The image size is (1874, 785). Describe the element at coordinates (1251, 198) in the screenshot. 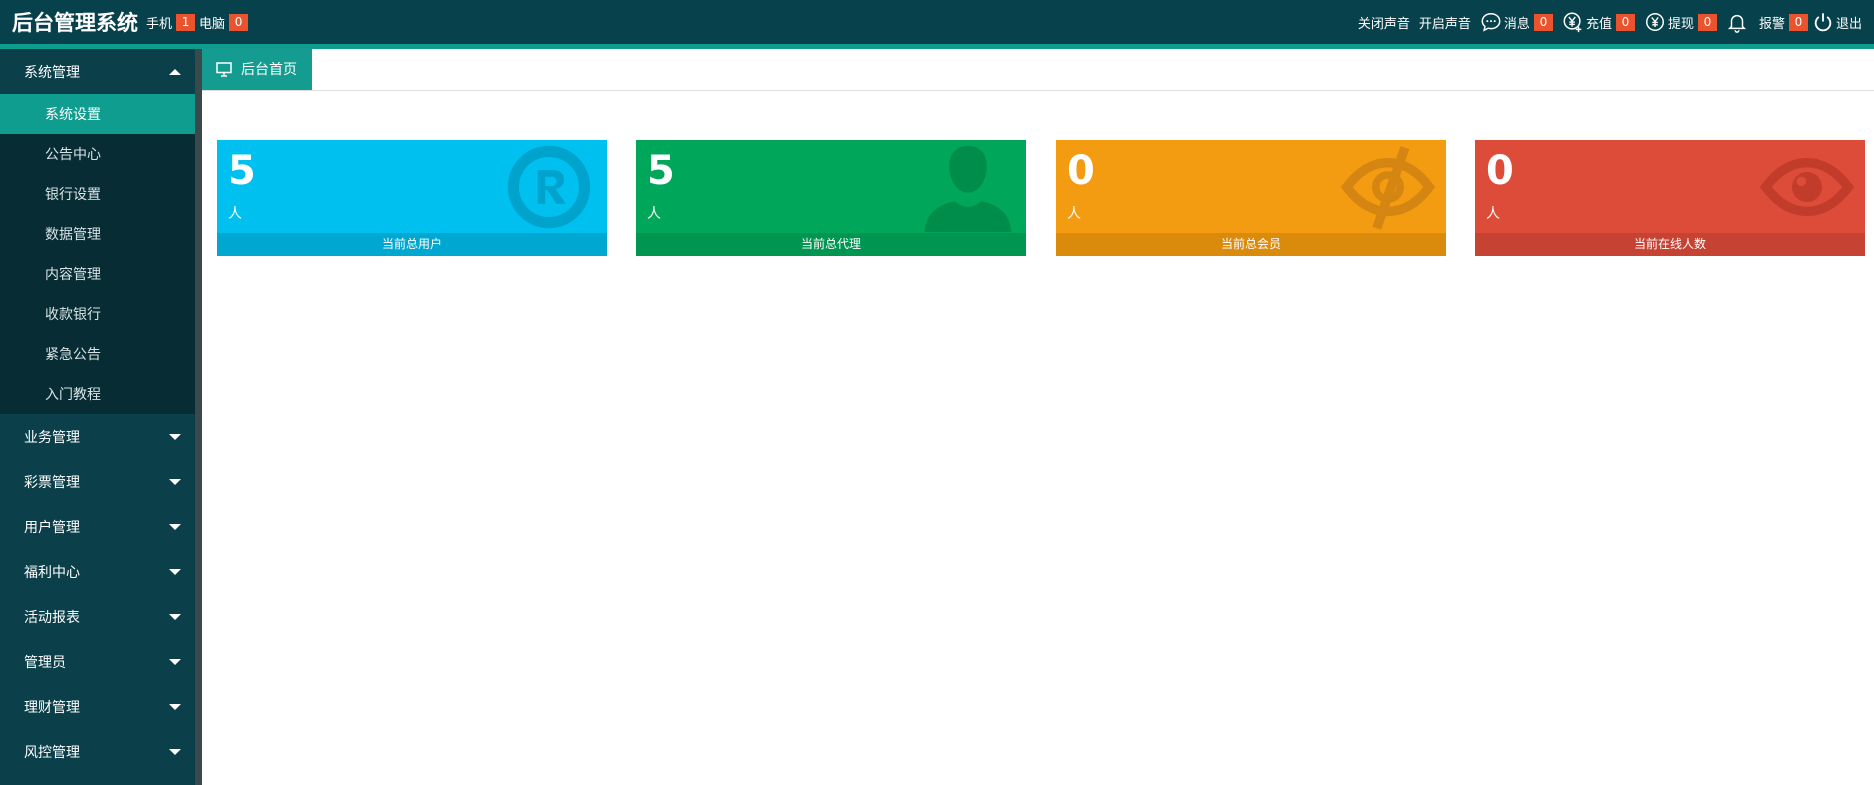

I see `stat-card-total-members: 0 人 当前总会员` at that location.